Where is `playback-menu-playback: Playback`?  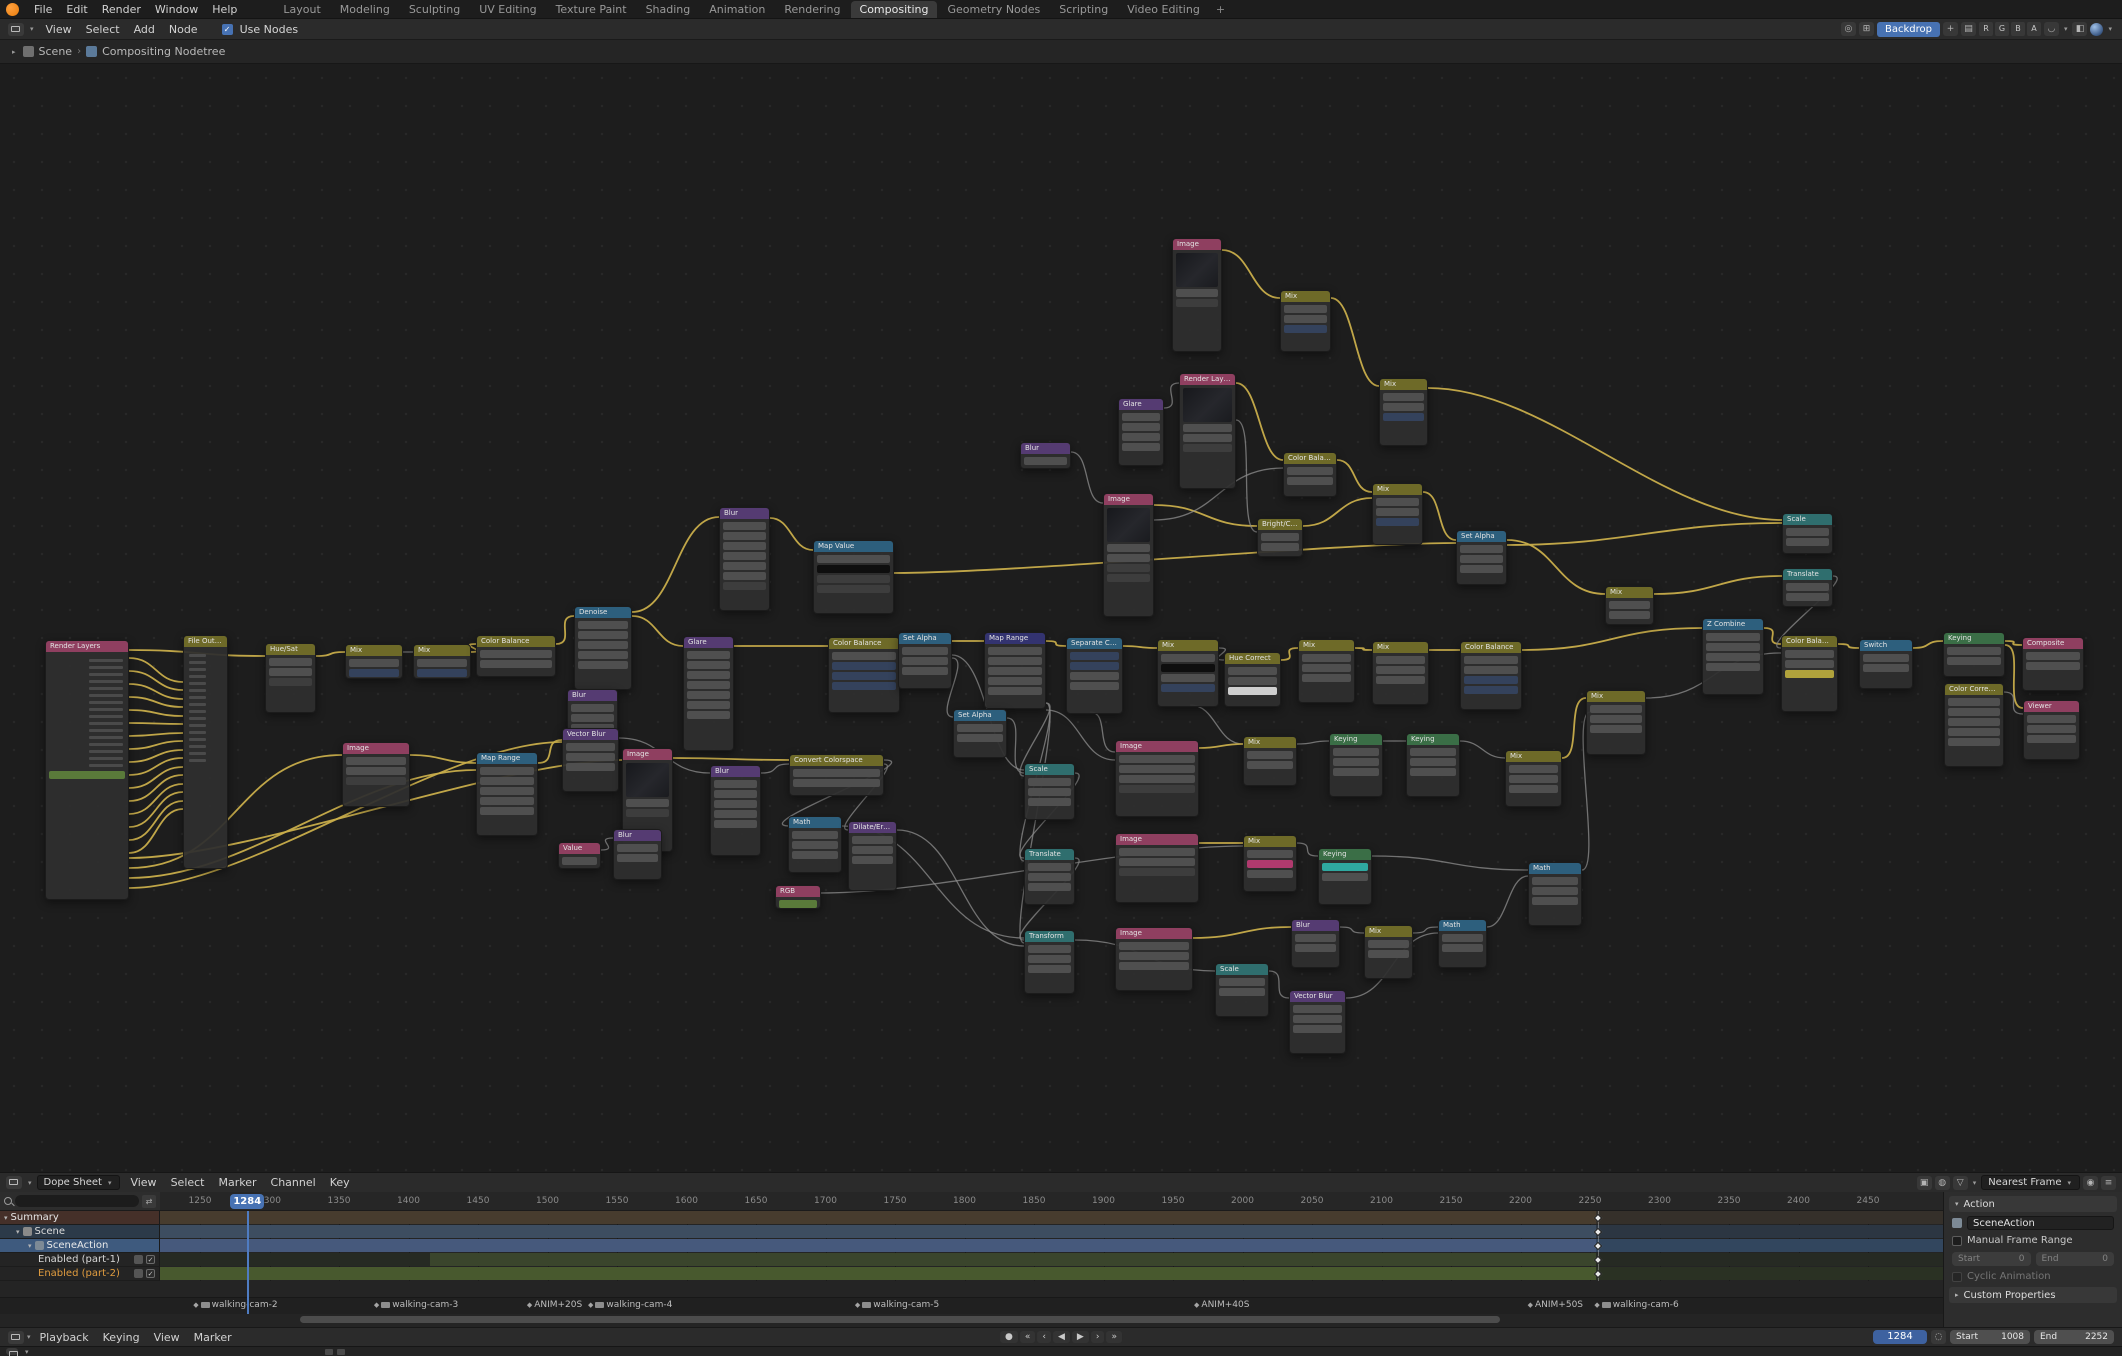
playback-menu-playback: Playback is located at coordinates (64, 1337).